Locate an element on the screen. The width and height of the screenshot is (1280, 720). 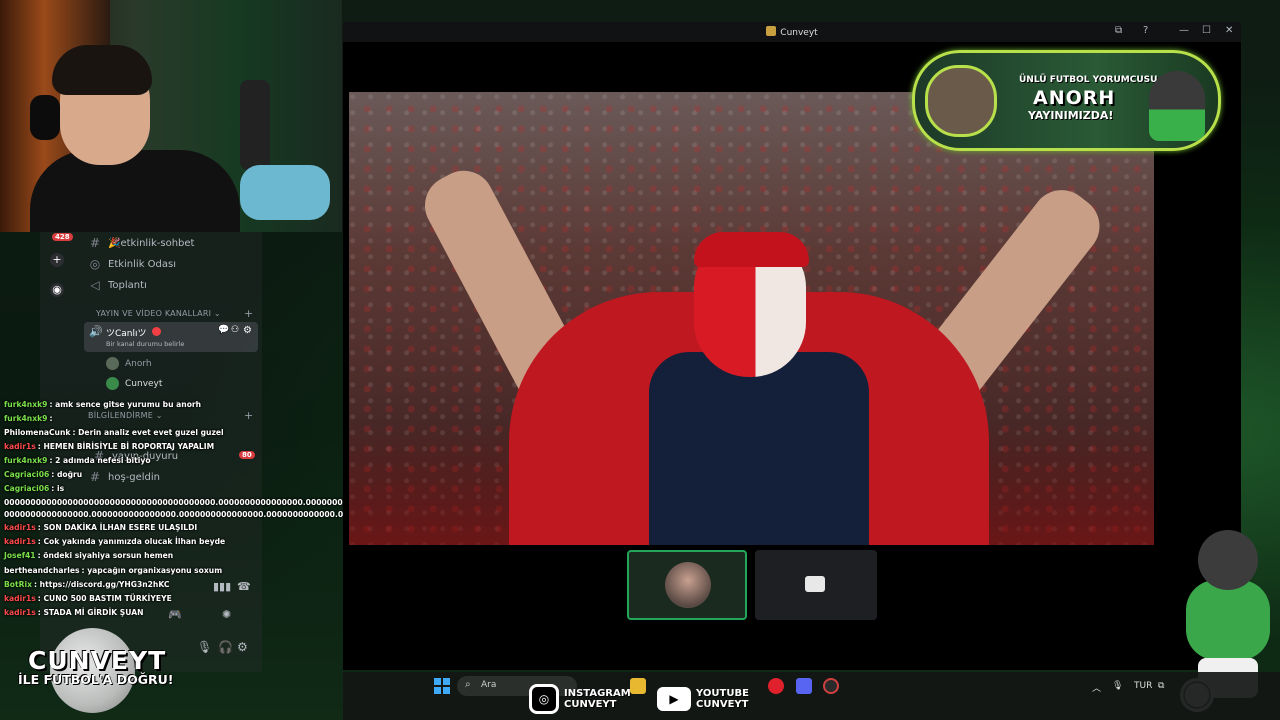
camera-icon is located at coordinates (815, 584).